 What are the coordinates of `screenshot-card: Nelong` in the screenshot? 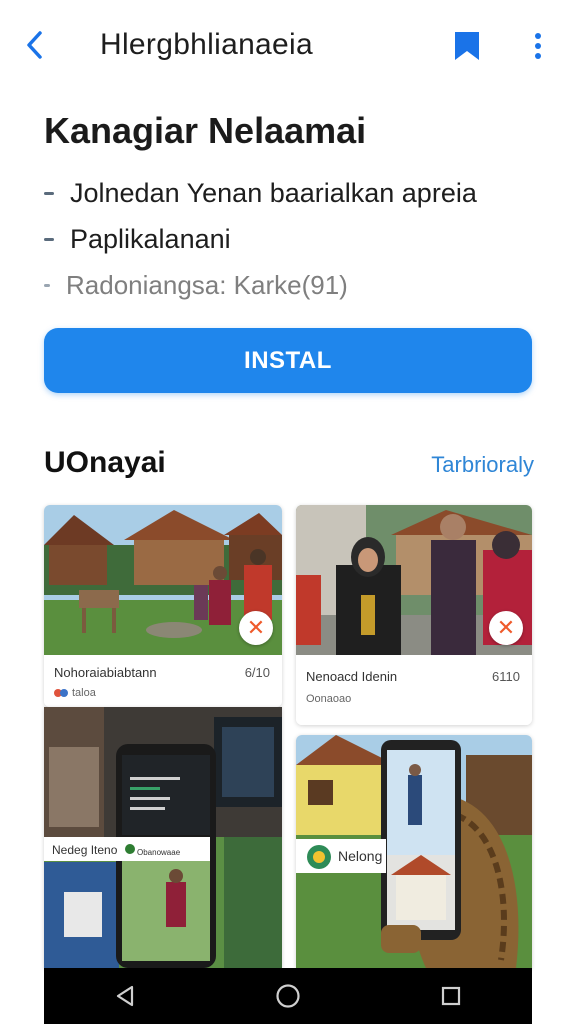 It's located at (414, 851).